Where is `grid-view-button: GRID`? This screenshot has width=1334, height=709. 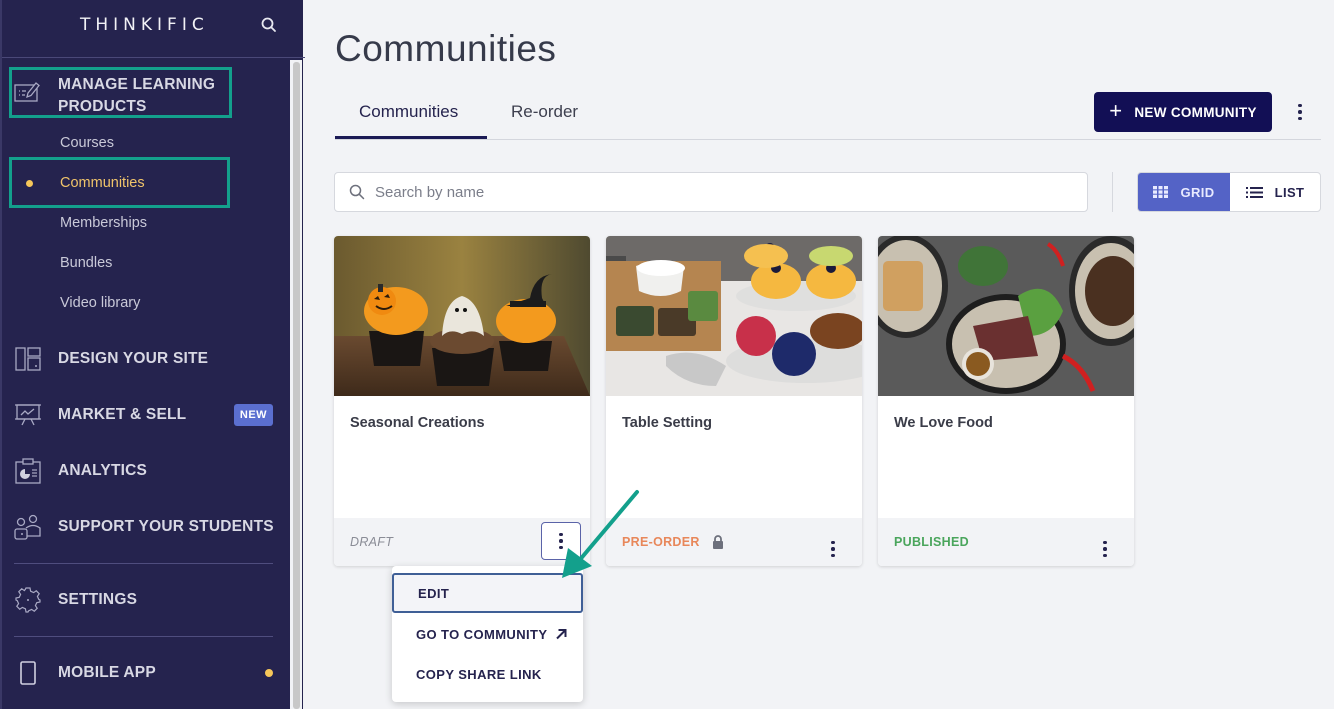 grid-view-button: GRID is located at coordinates (1184, 192).